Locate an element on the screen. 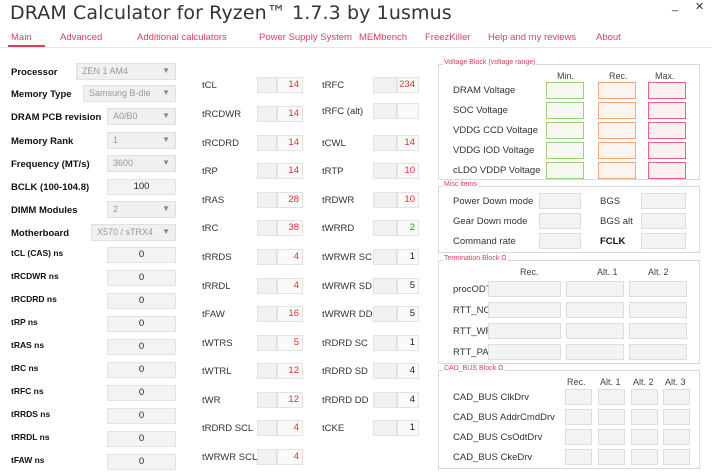  voltage-rec-dram-voltage is located at coordinates (617, 90).